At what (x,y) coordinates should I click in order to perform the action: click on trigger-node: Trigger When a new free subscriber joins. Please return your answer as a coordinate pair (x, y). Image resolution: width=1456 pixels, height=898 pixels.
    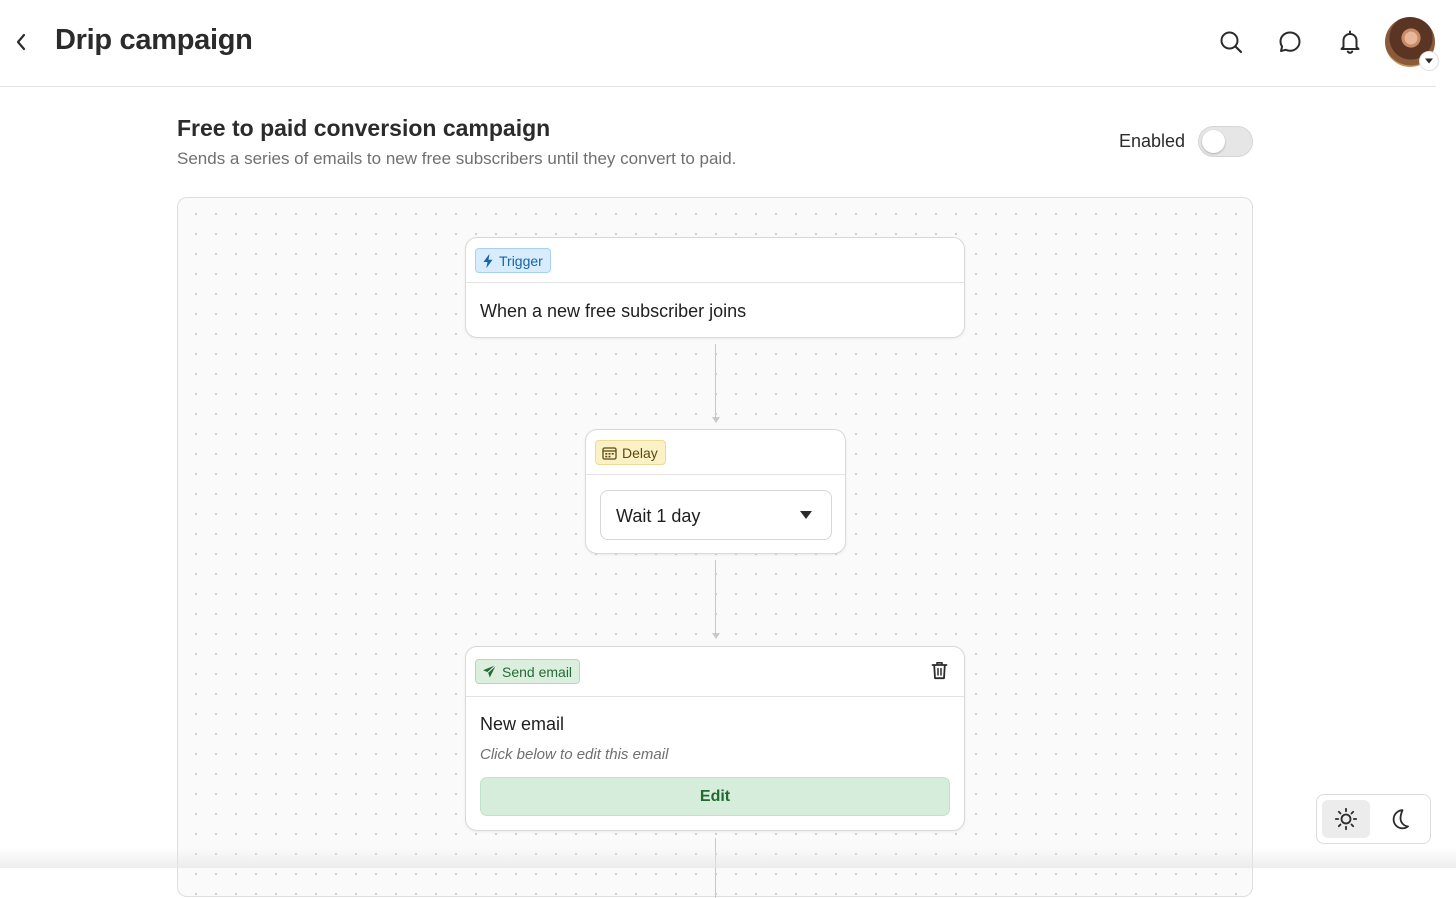
    Looking at the image, I should click on (715, 287).